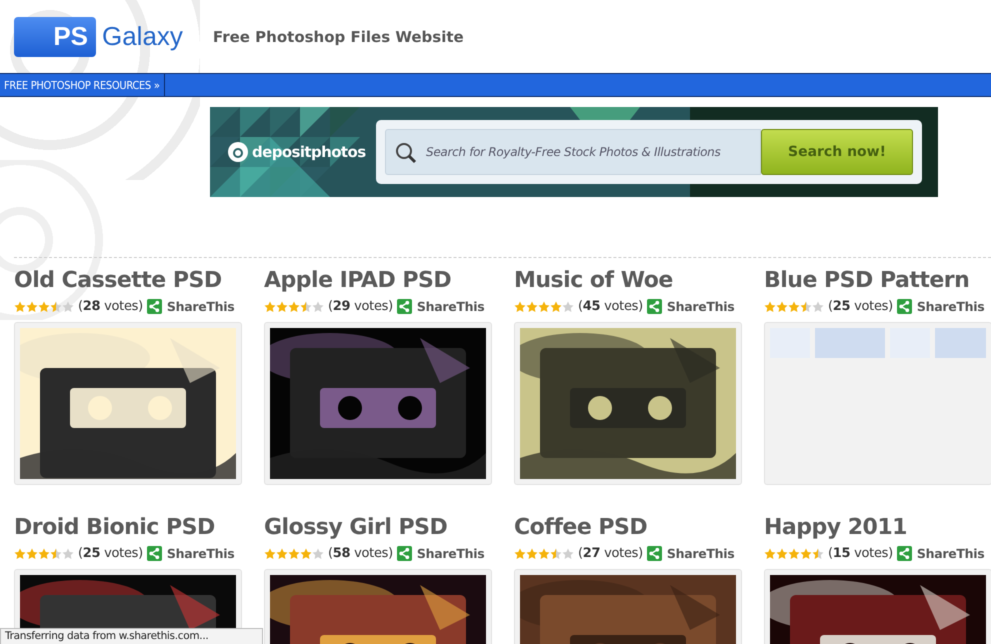  Describe the element at coordinates (628, 282) in the screenshot. I see `item-title: Music of Woe` at that location.